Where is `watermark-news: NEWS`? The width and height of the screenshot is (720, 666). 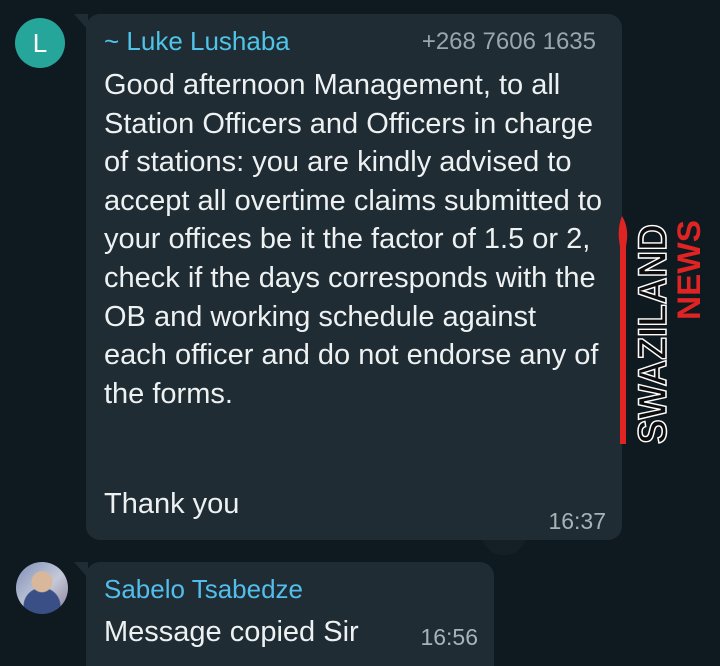
watermark-news: NEWS is located at coordinates (687, 270).